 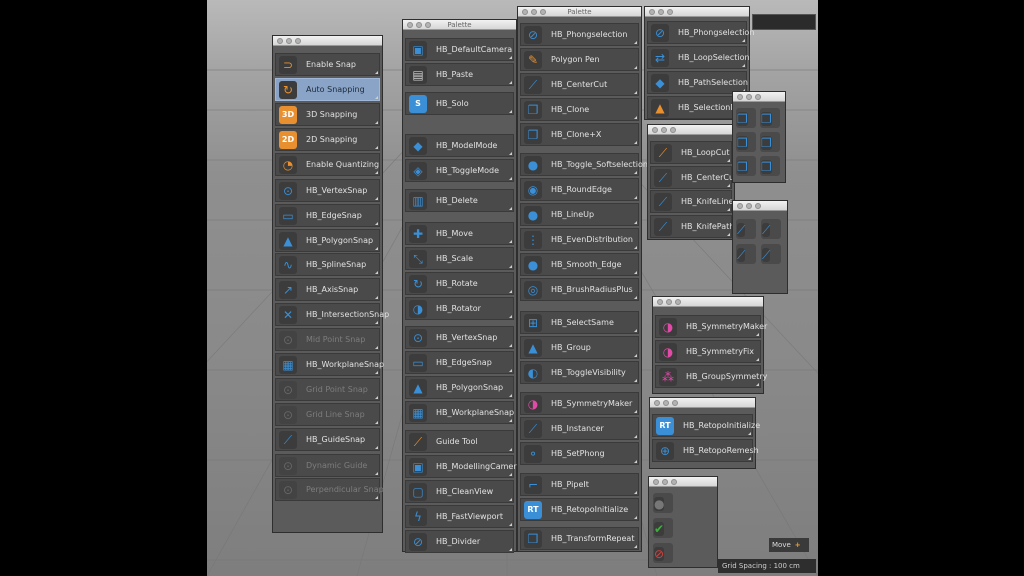 I want to click on tool-button-hb-lineup: ● HB_LineUp, so click(x=579, y=214).